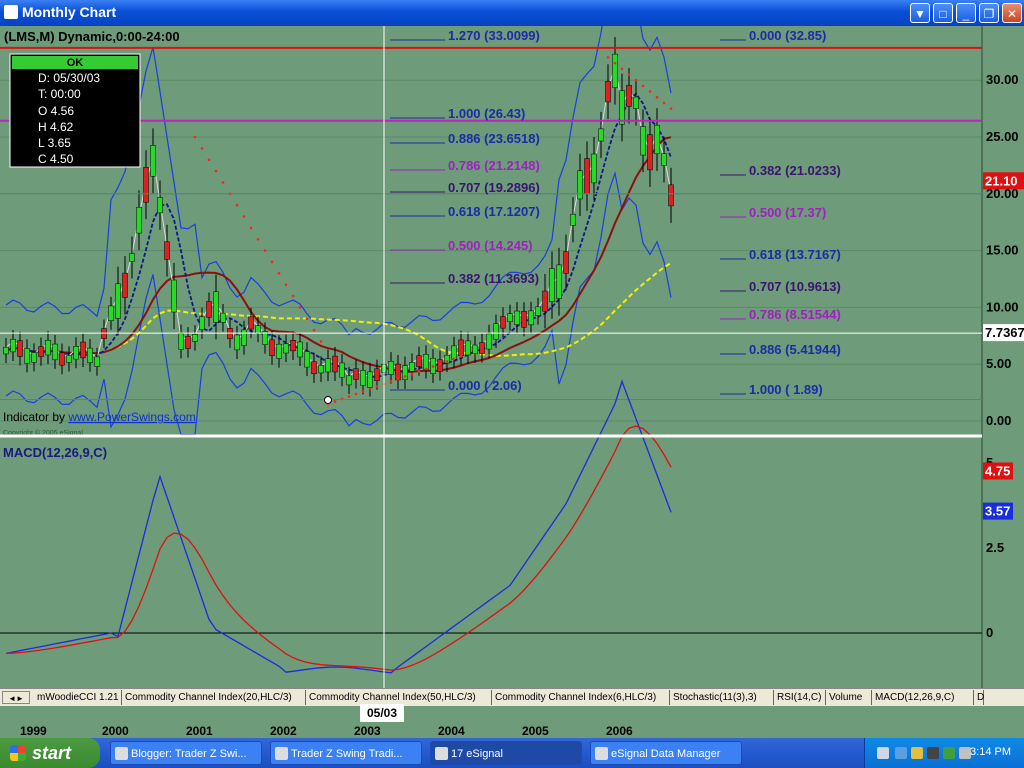  What do you see at coordinates (382, 713) in the screenshot?
I see `cursor-date-label: 05/03` at bounding box center [382, 713].